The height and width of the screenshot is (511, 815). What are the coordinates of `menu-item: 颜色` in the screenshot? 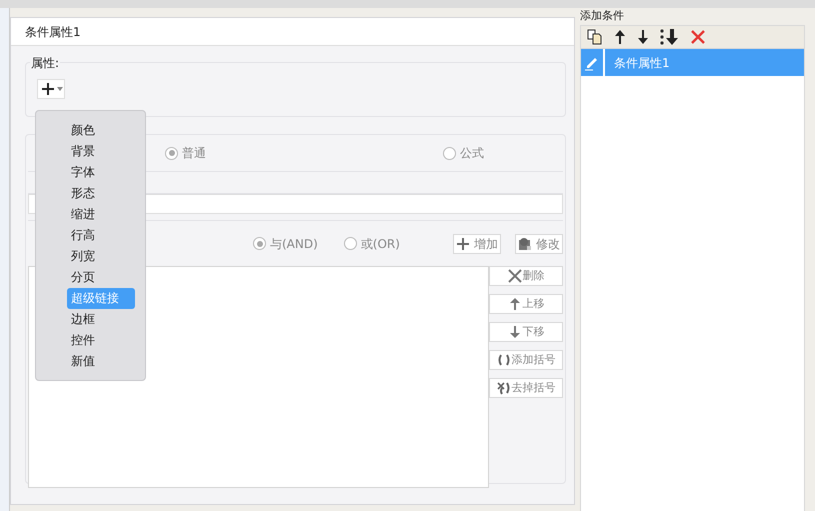 It's located at (101, 130).